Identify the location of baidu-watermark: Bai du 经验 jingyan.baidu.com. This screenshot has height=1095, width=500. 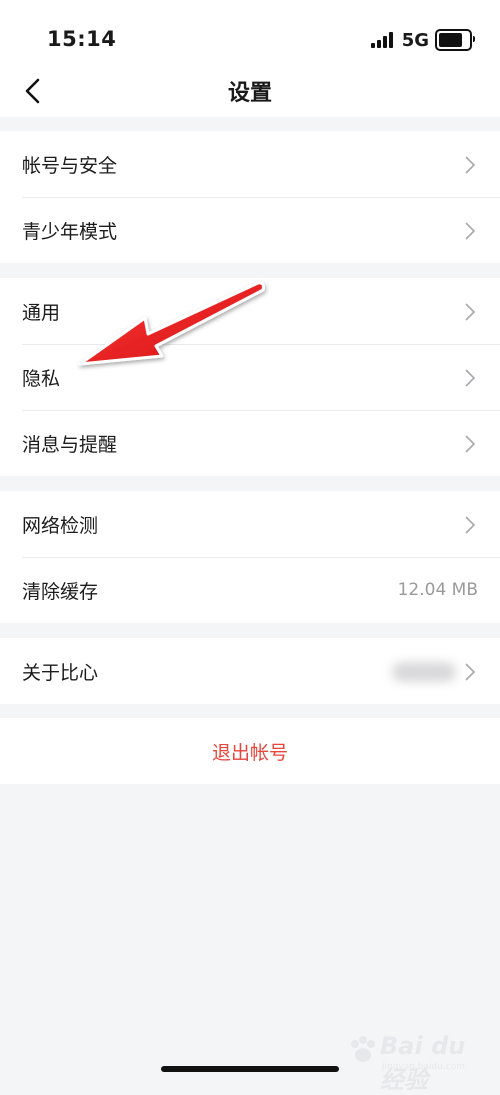
(416, 1062).